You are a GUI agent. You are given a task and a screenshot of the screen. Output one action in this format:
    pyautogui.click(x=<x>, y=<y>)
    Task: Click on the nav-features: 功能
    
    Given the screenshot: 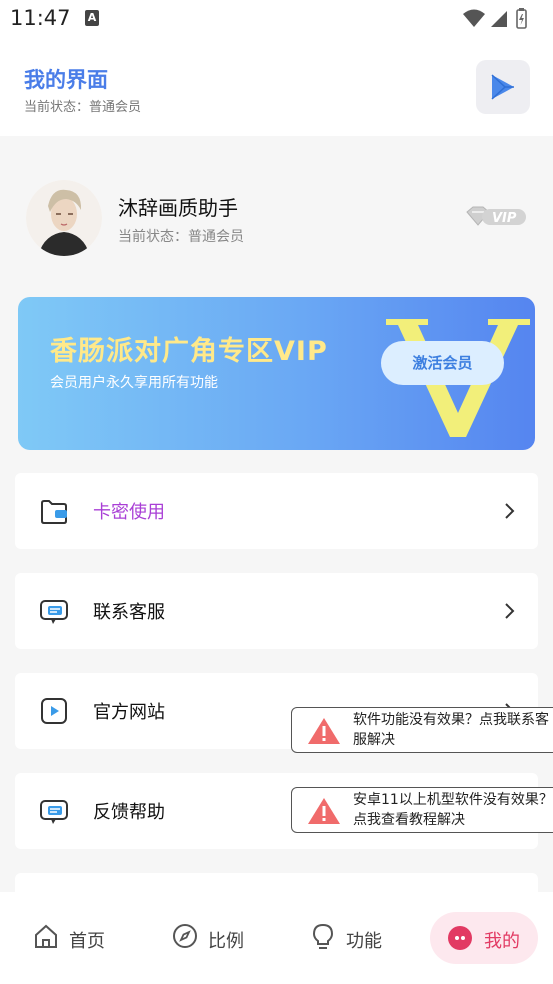 What is the action you would take?
    pyautogui.click(x=350, y=939)
    